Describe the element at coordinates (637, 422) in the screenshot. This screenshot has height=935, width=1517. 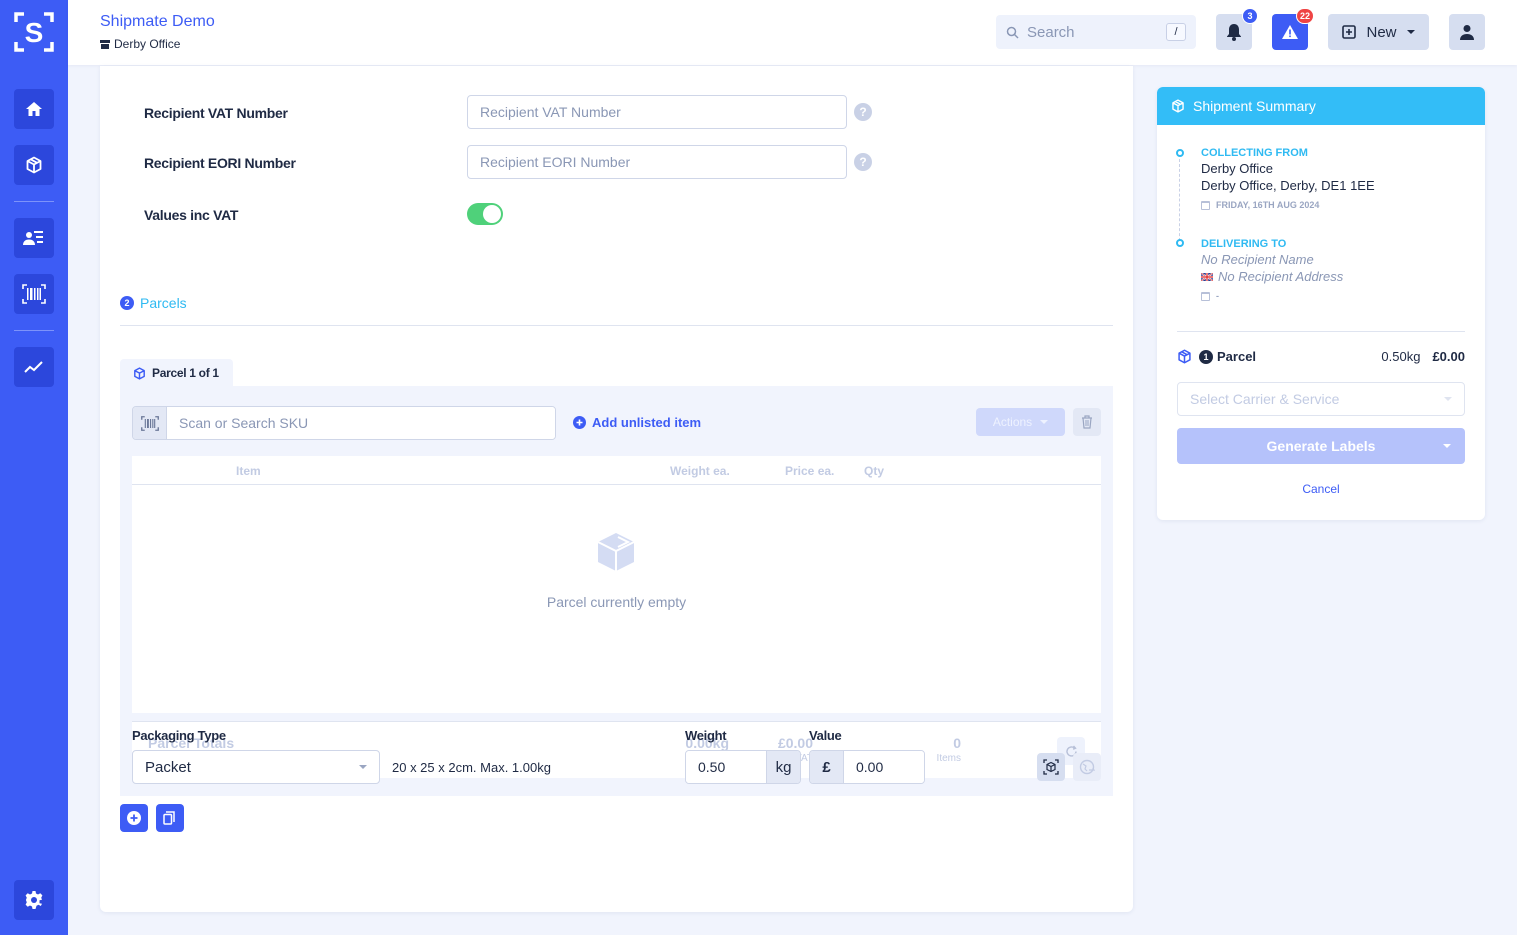
I see `add-unlisted-item-link: Add unlisted item` at that location.